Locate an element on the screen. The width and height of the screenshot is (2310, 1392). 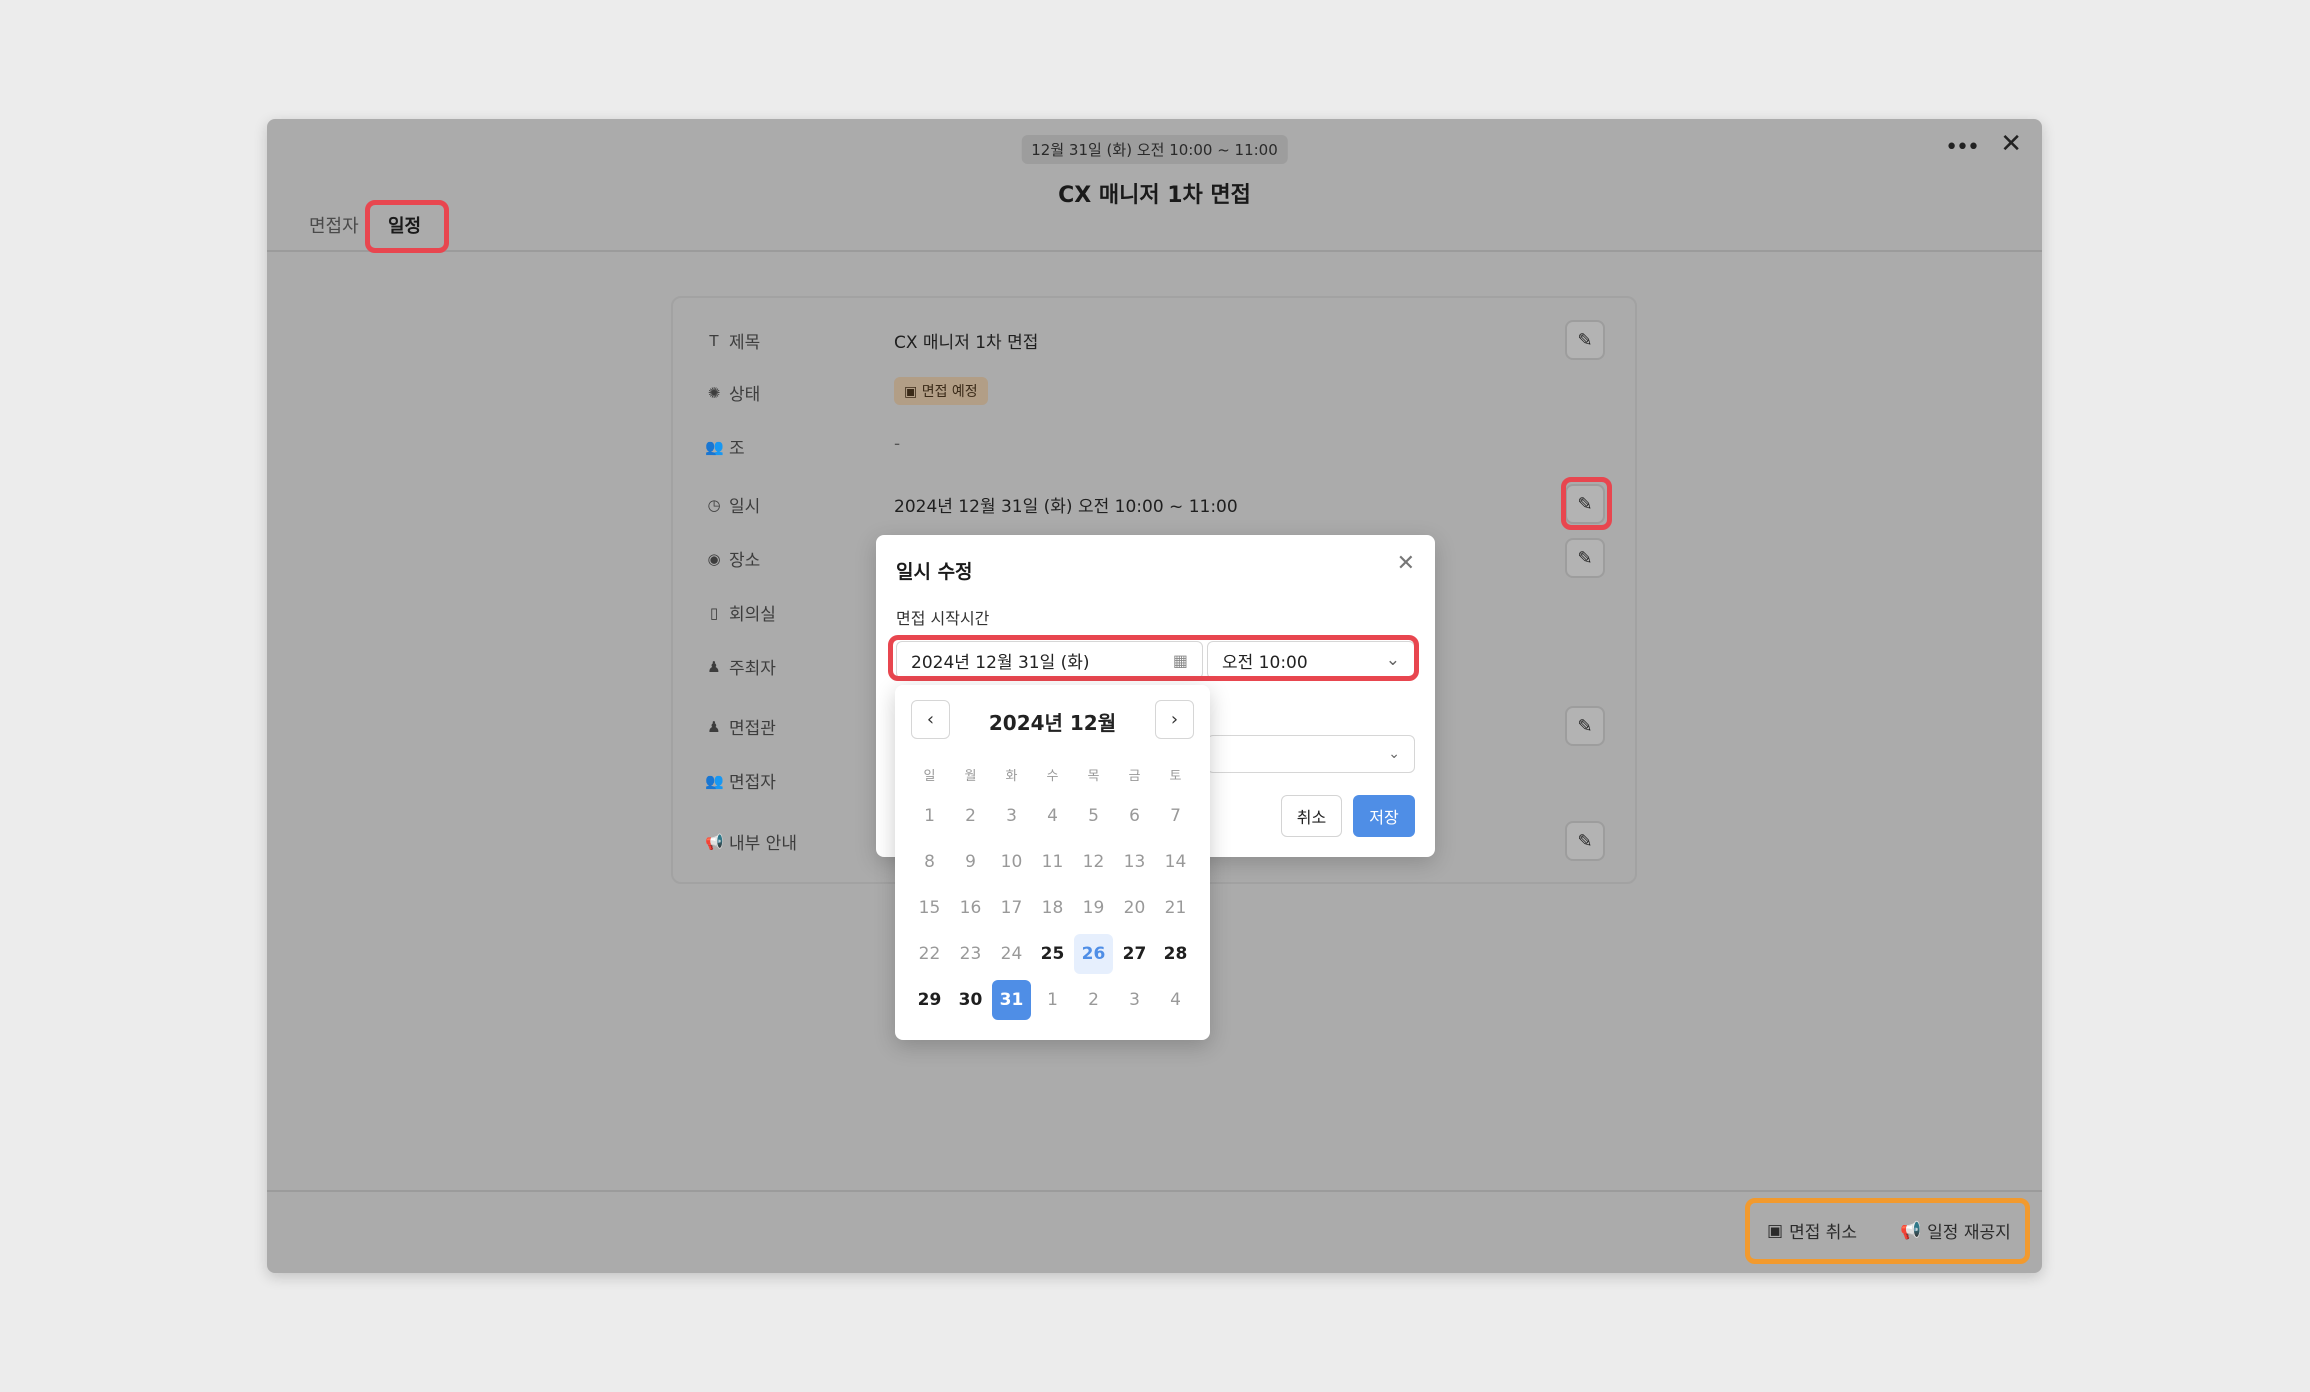
weekday-header: 수 is located at coordinates (1052, 776).